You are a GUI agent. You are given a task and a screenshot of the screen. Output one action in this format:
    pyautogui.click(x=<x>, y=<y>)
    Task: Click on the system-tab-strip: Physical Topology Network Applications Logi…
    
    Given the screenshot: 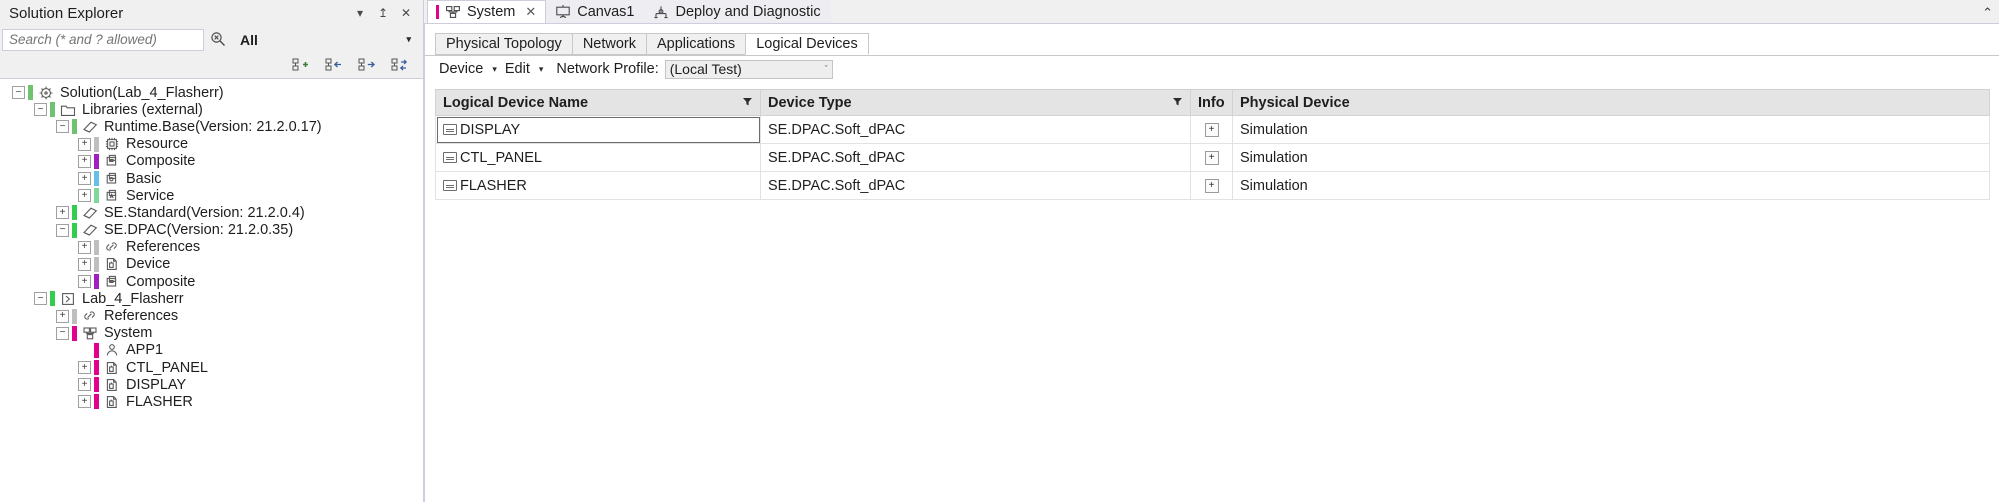 What is the action you would take?
    pyautogui.click(x=1212, y=42)
    